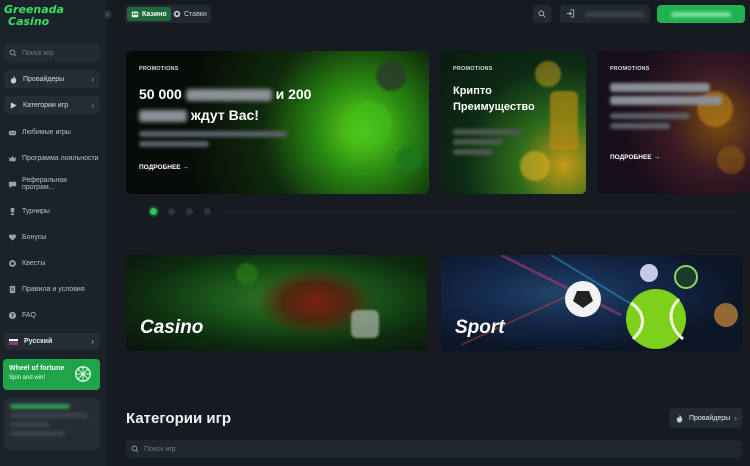 This screenshot has width=750, height=466. Describe the element at coordinates (154, 14) in the screenshot. I see `tab-casino-label: Казино` at that location.